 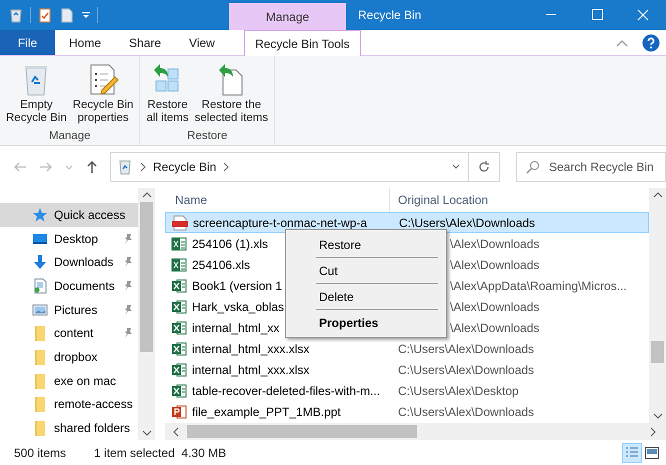 I want to click on nav-item: shared folders, so click(x=69, y=428).